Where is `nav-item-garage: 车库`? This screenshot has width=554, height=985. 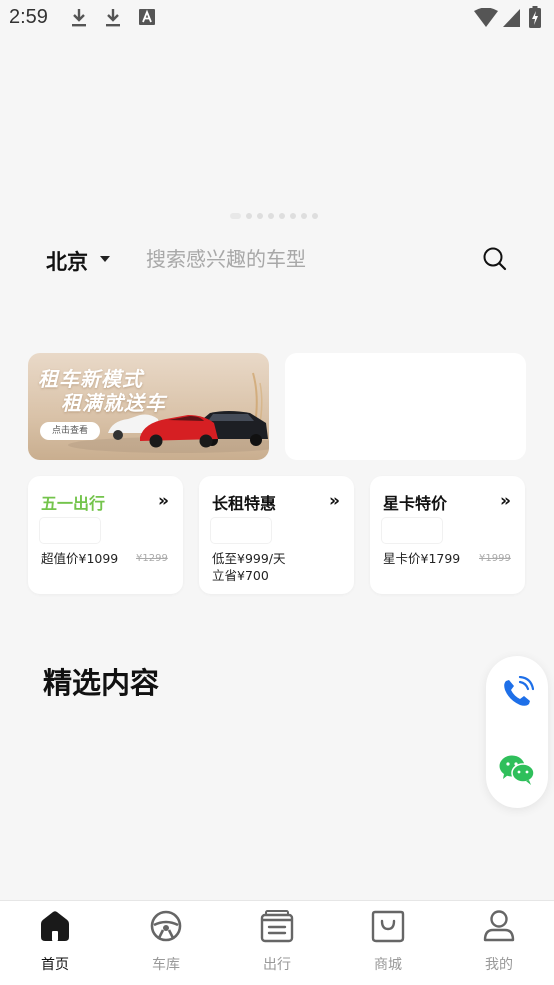
nav-item-garage: 车库 is located at coordinates (166, 943).